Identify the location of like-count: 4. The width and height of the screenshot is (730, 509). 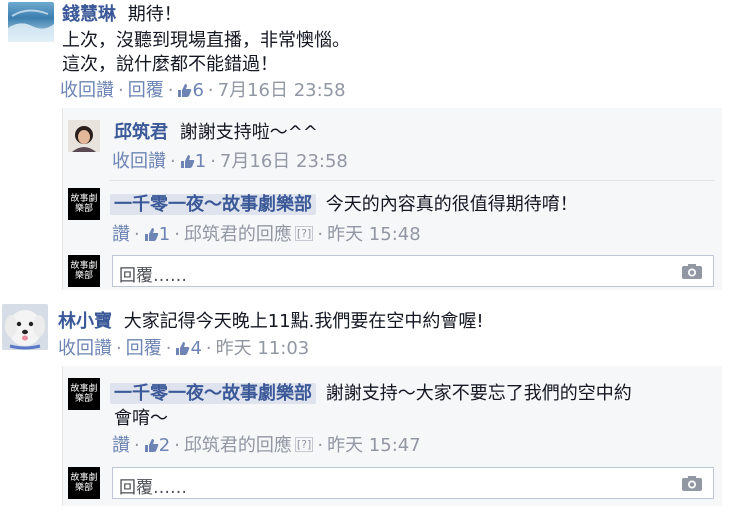
(195, 348).